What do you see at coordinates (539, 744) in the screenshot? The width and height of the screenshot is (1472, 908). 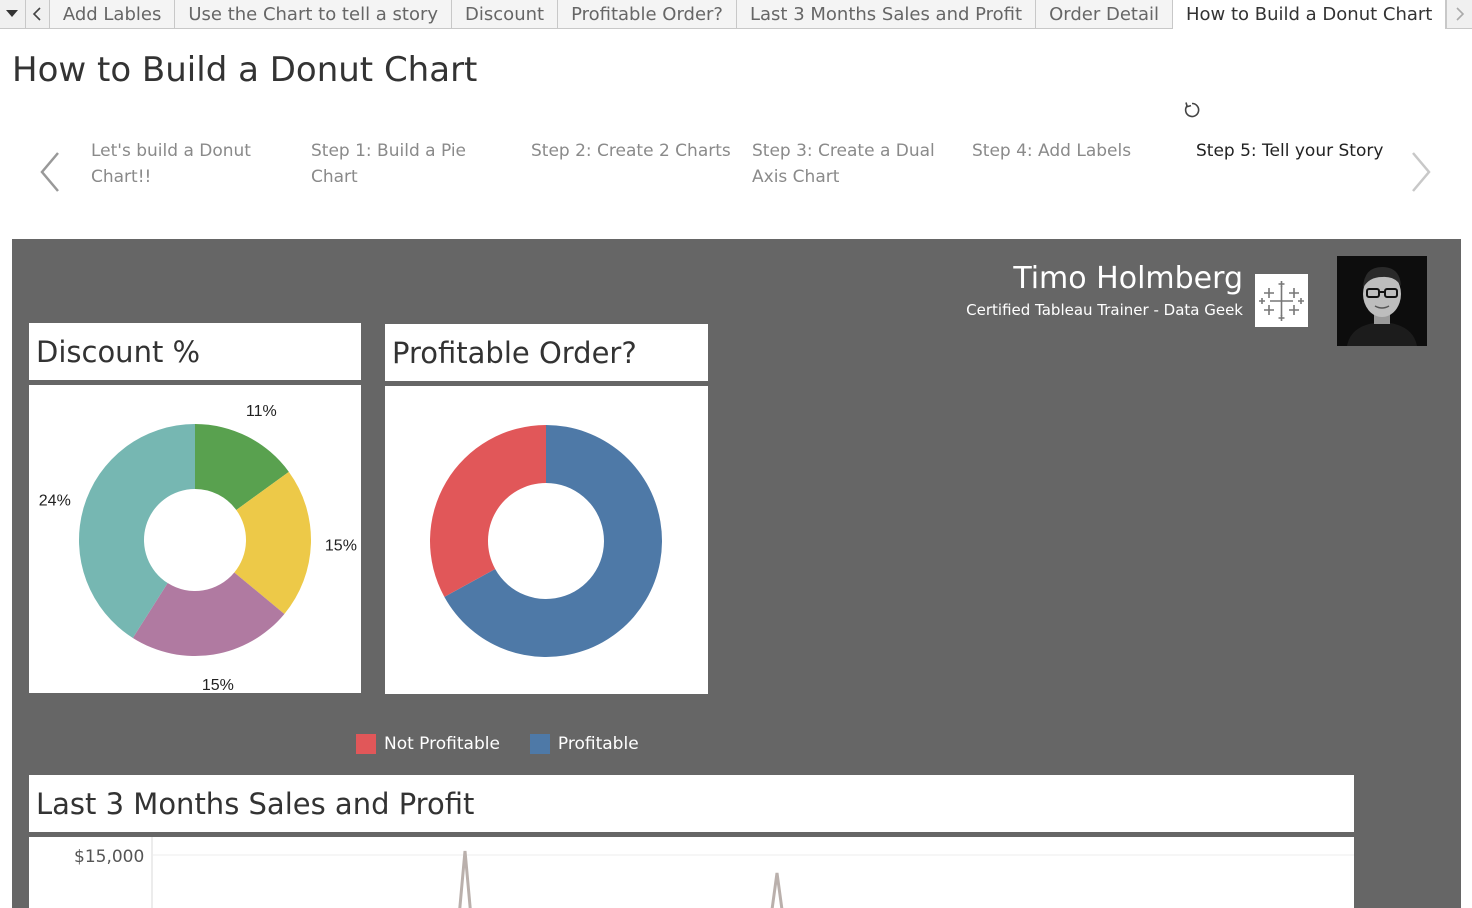 I see `legend-swatch-profitable` at bounding box center [539, 744].